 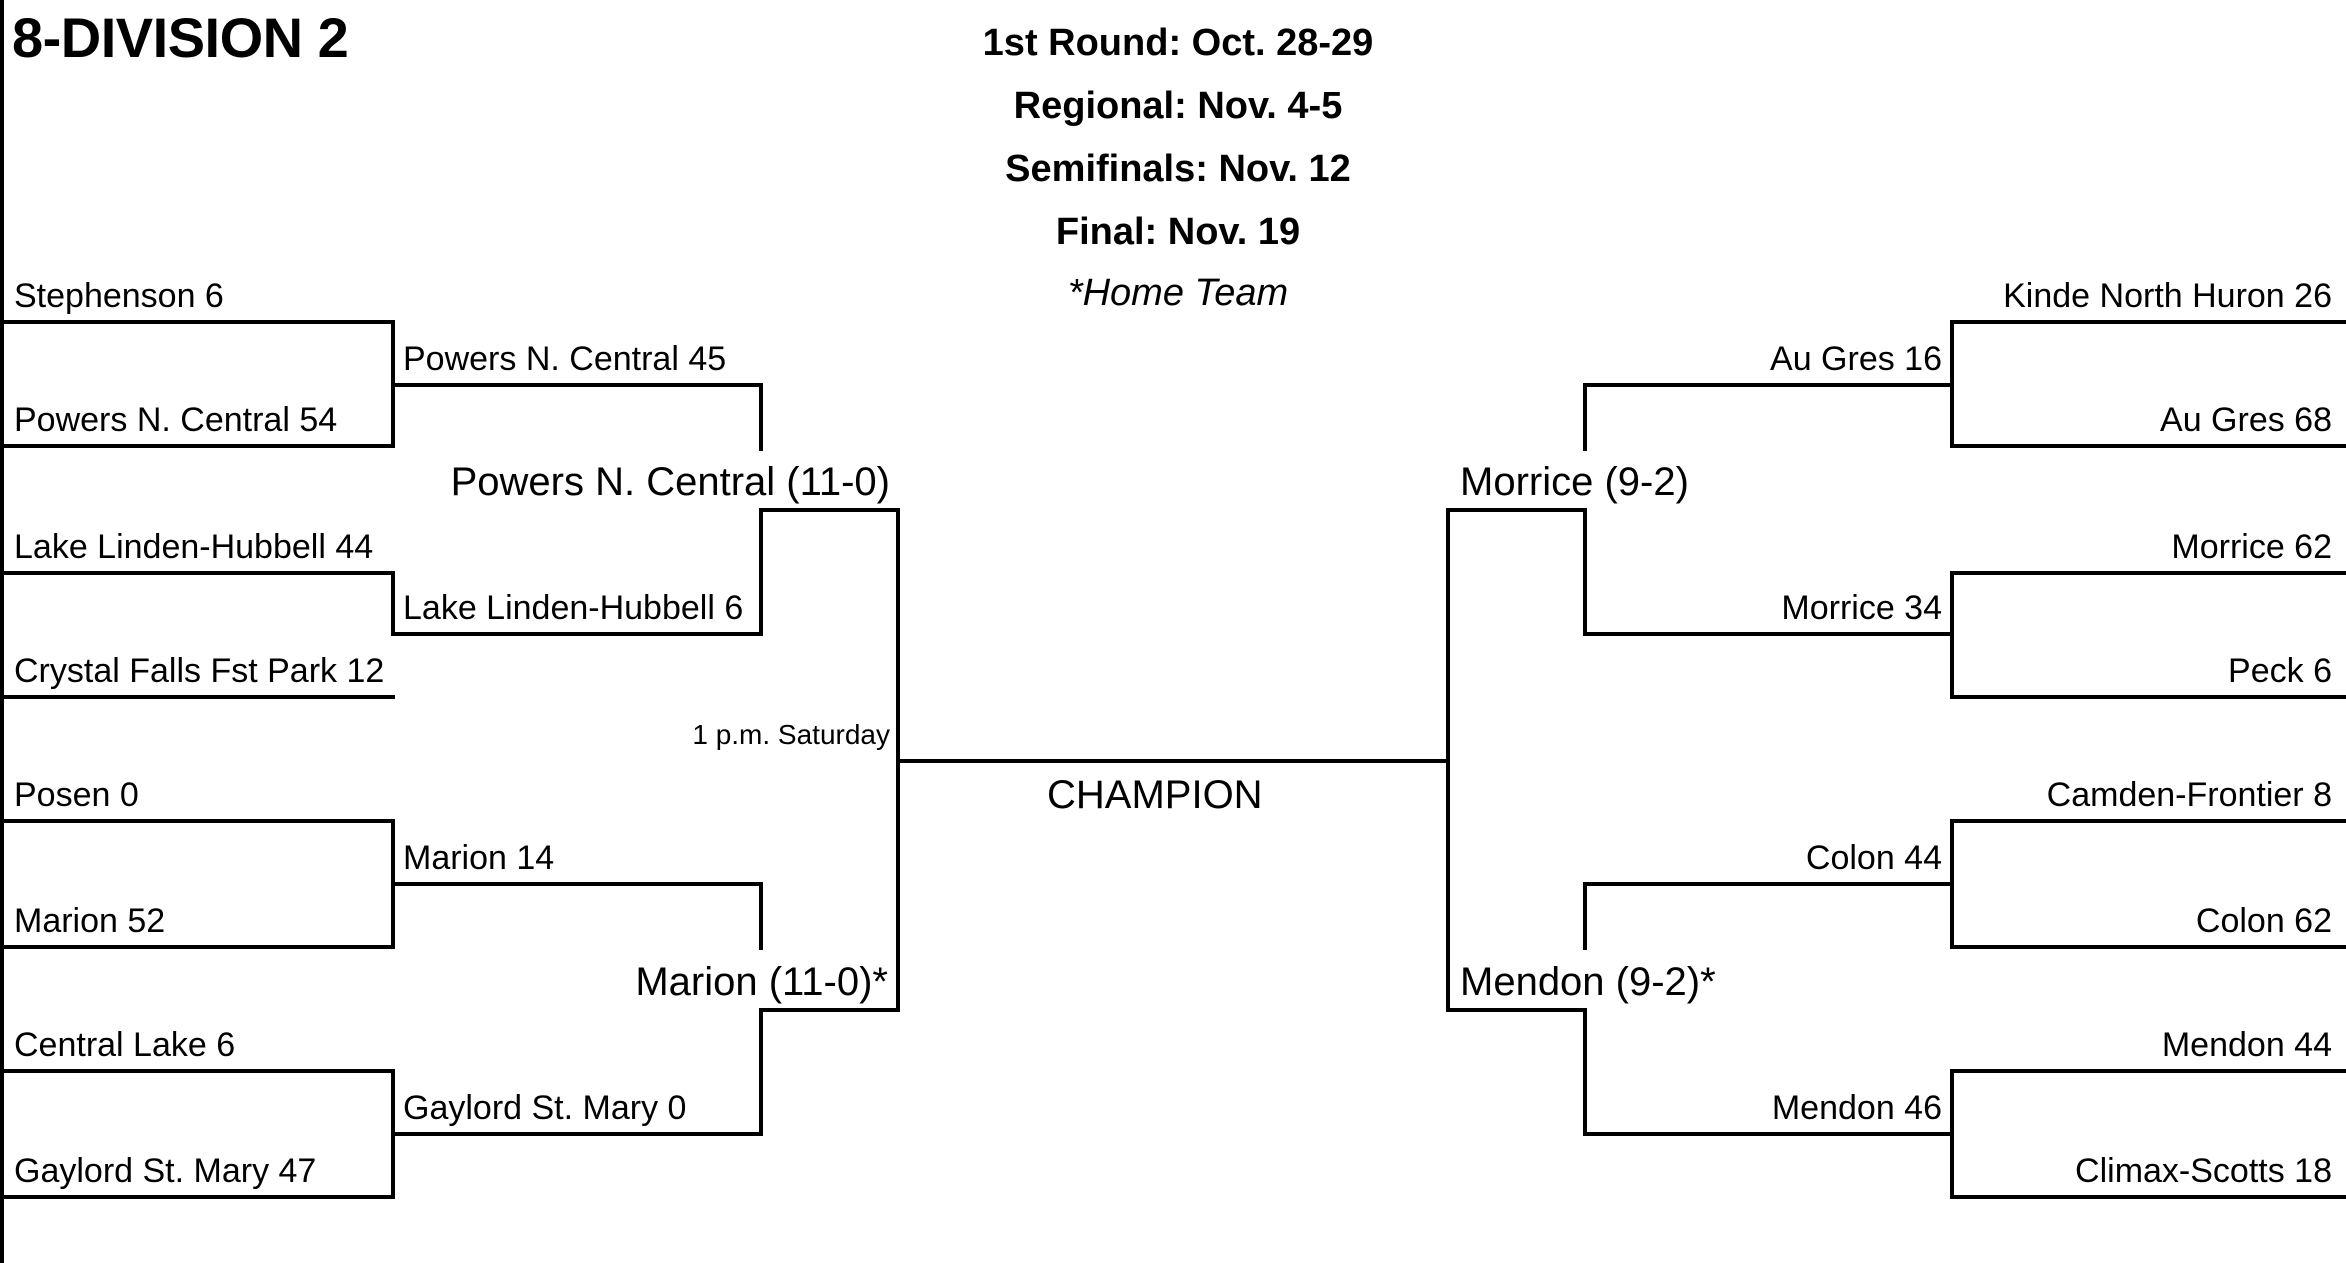 What do you see at coordinates (573, 608) in the screenshot?
I see `left-regional-team: Lake Linden-Hubbell 6` at bounding box center [573, 608].